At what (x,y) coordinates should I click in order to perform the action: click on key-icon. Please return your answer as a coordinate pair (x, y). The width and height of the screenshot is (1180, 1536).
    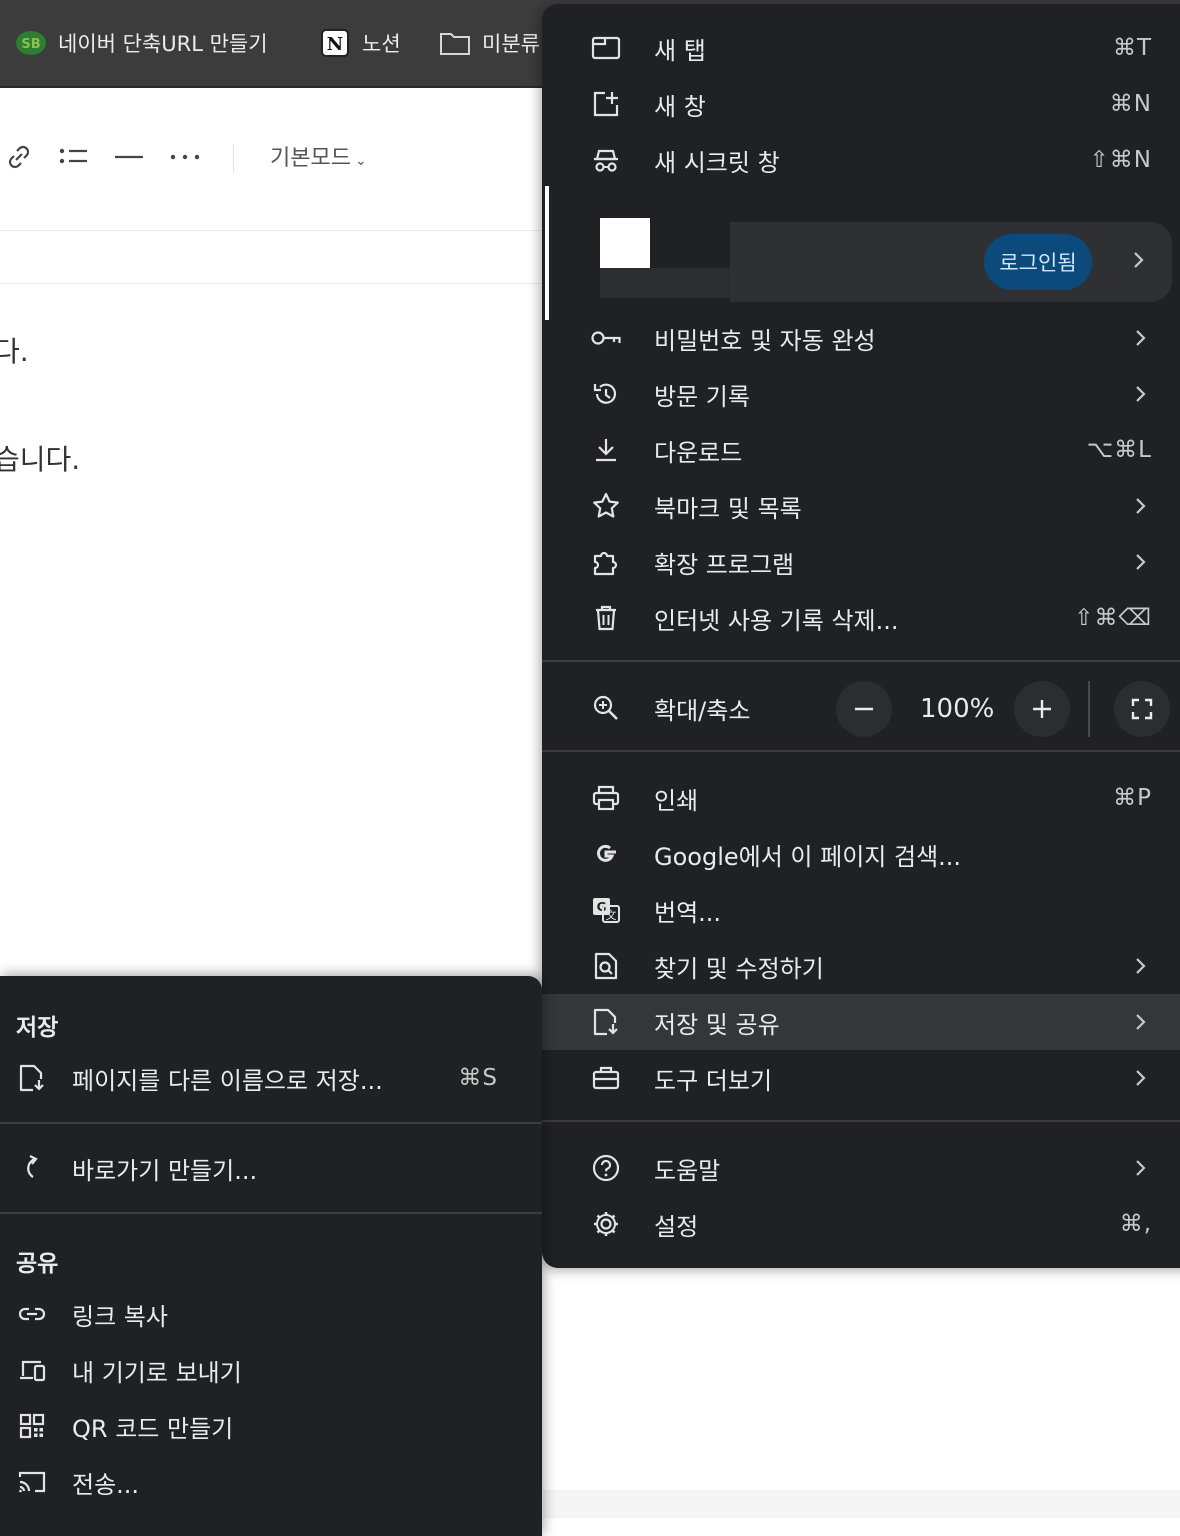
    Looking at the image, I should click on (606, 338).